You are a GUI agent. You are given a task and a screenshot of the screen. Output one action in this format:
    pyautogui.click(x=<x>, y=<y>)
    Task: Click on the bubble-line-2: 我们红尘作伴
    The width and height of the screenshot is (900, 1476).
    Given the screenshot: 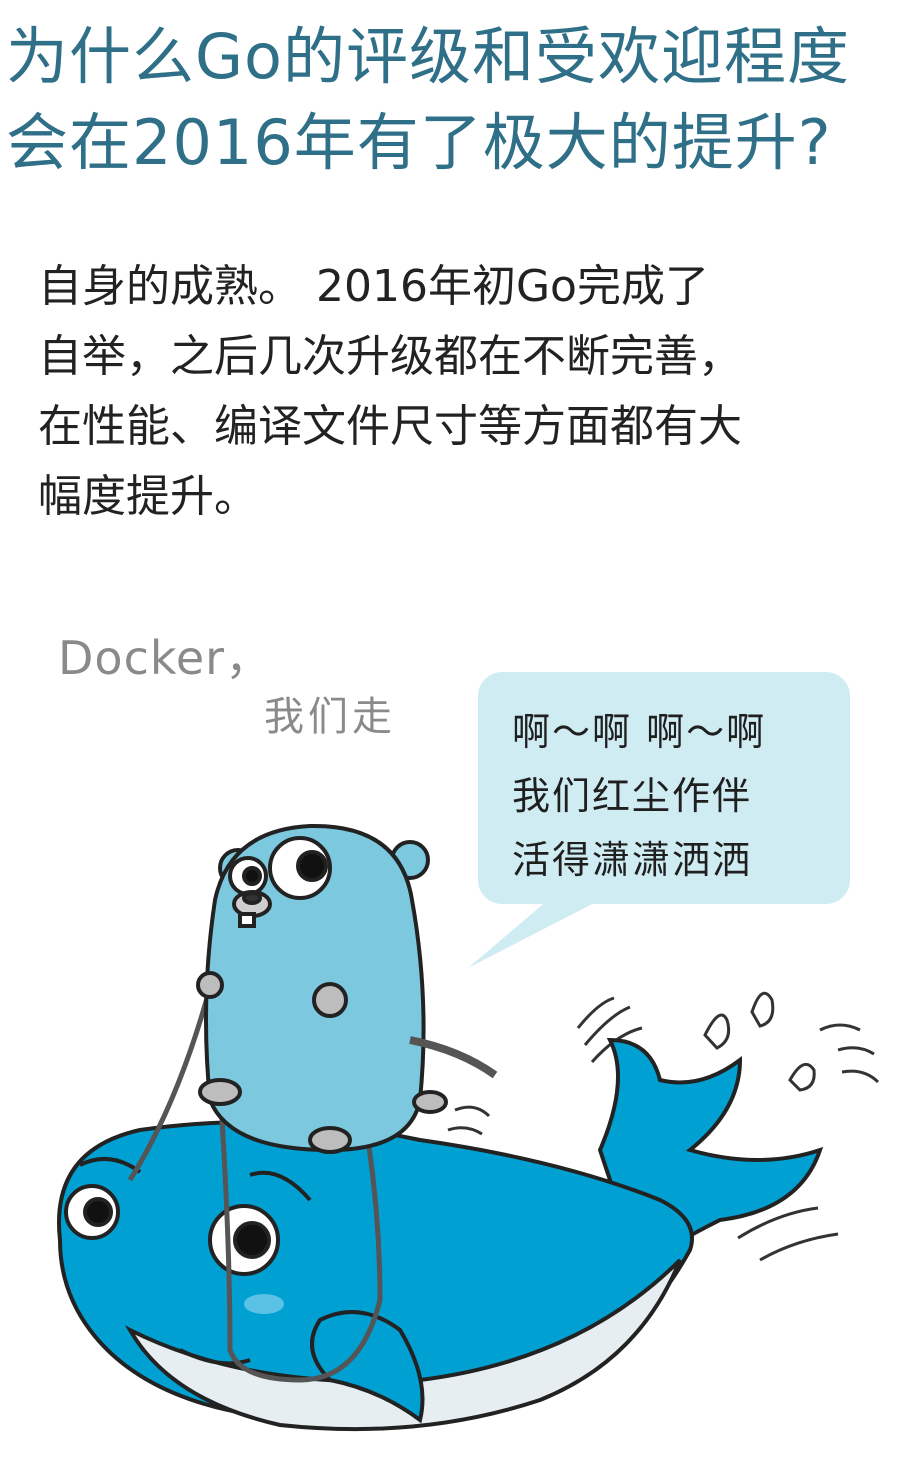 What is the action you would take?
    pyautogui.click(x=632, y=796)
    